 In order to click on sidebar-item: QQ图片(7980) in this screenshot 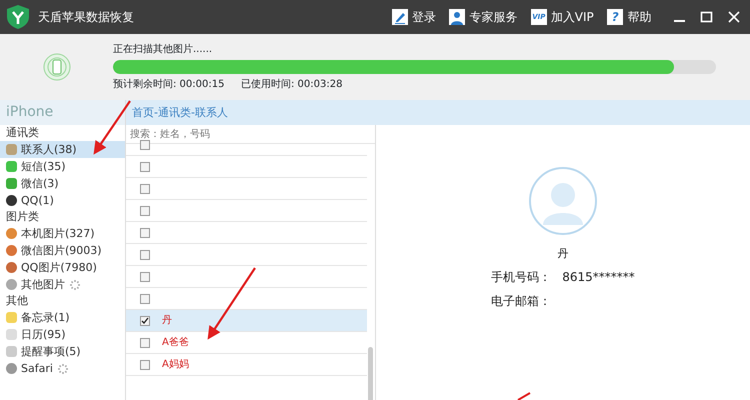, I will do `click(62, 267)`.